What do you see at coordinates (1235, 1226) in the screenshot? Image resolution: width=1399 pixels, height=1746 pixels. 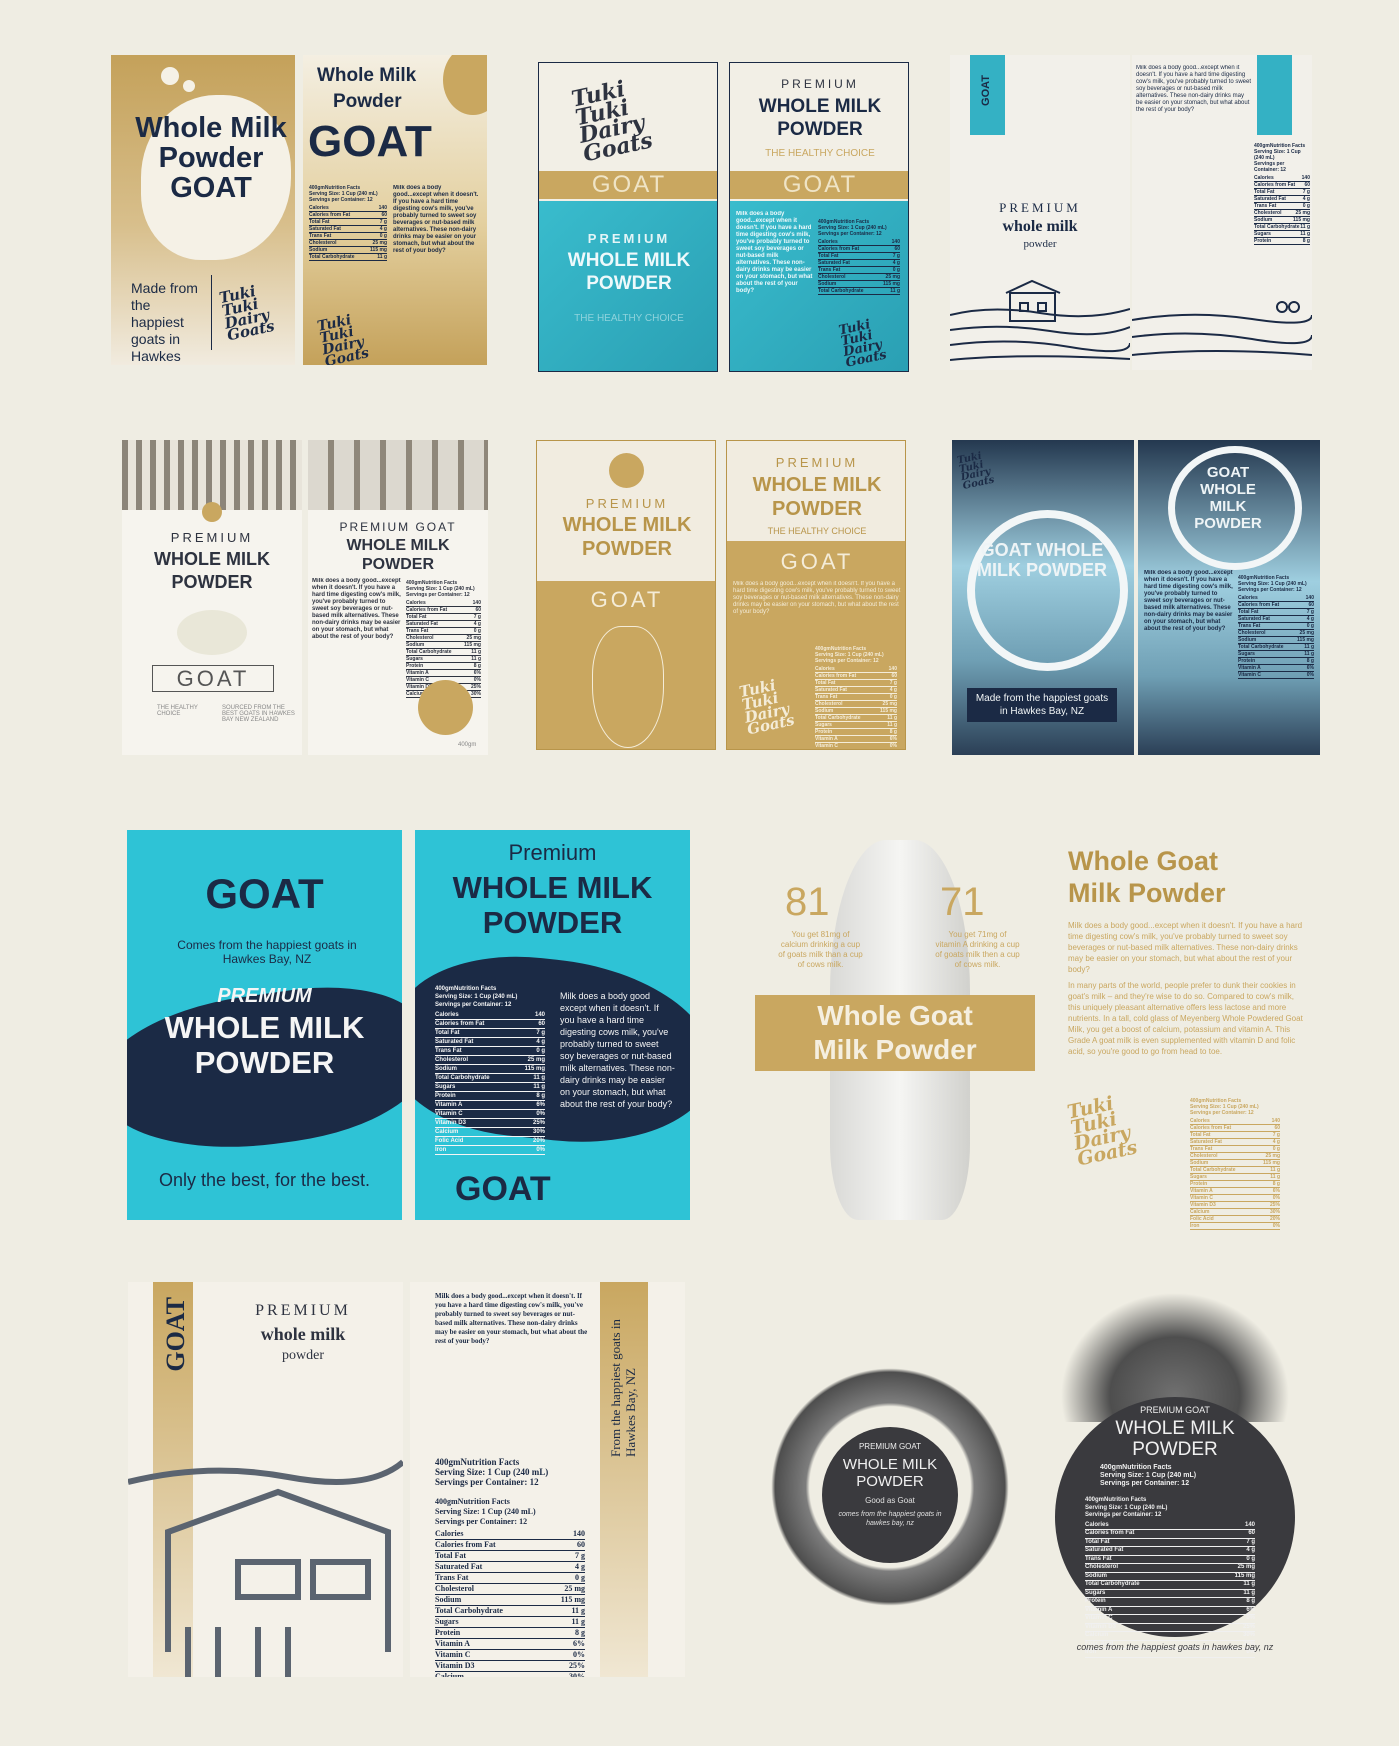 I see `nutrition-row: Iron 0%` at bounding box center [1235, 1226].